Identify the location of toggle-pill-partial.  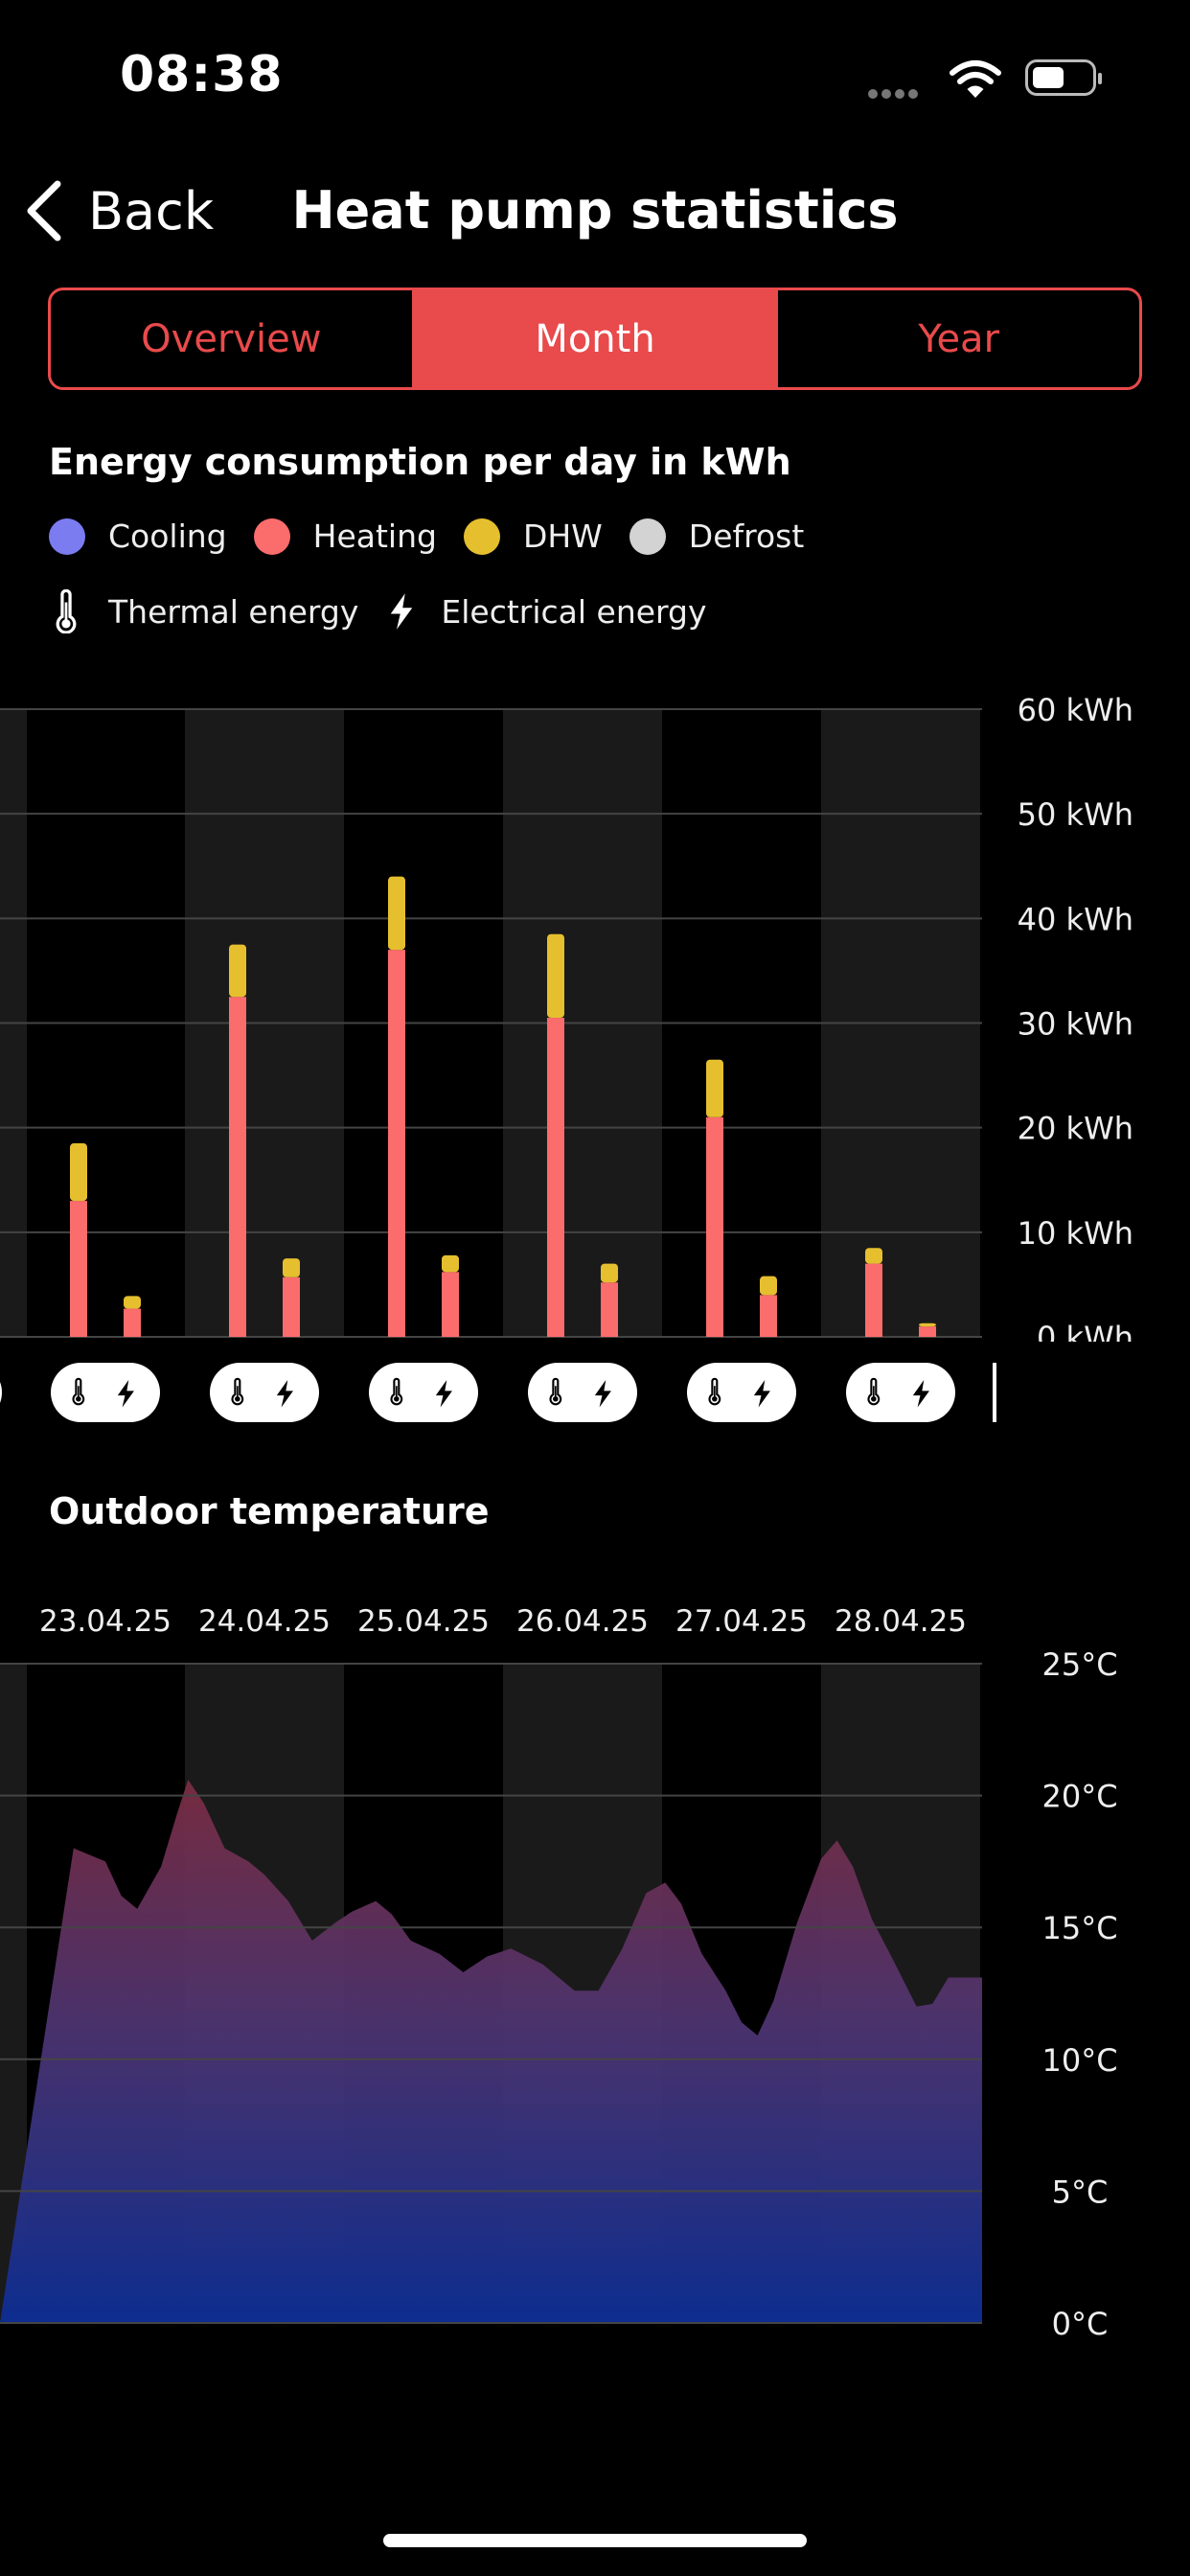
(1, 1392).